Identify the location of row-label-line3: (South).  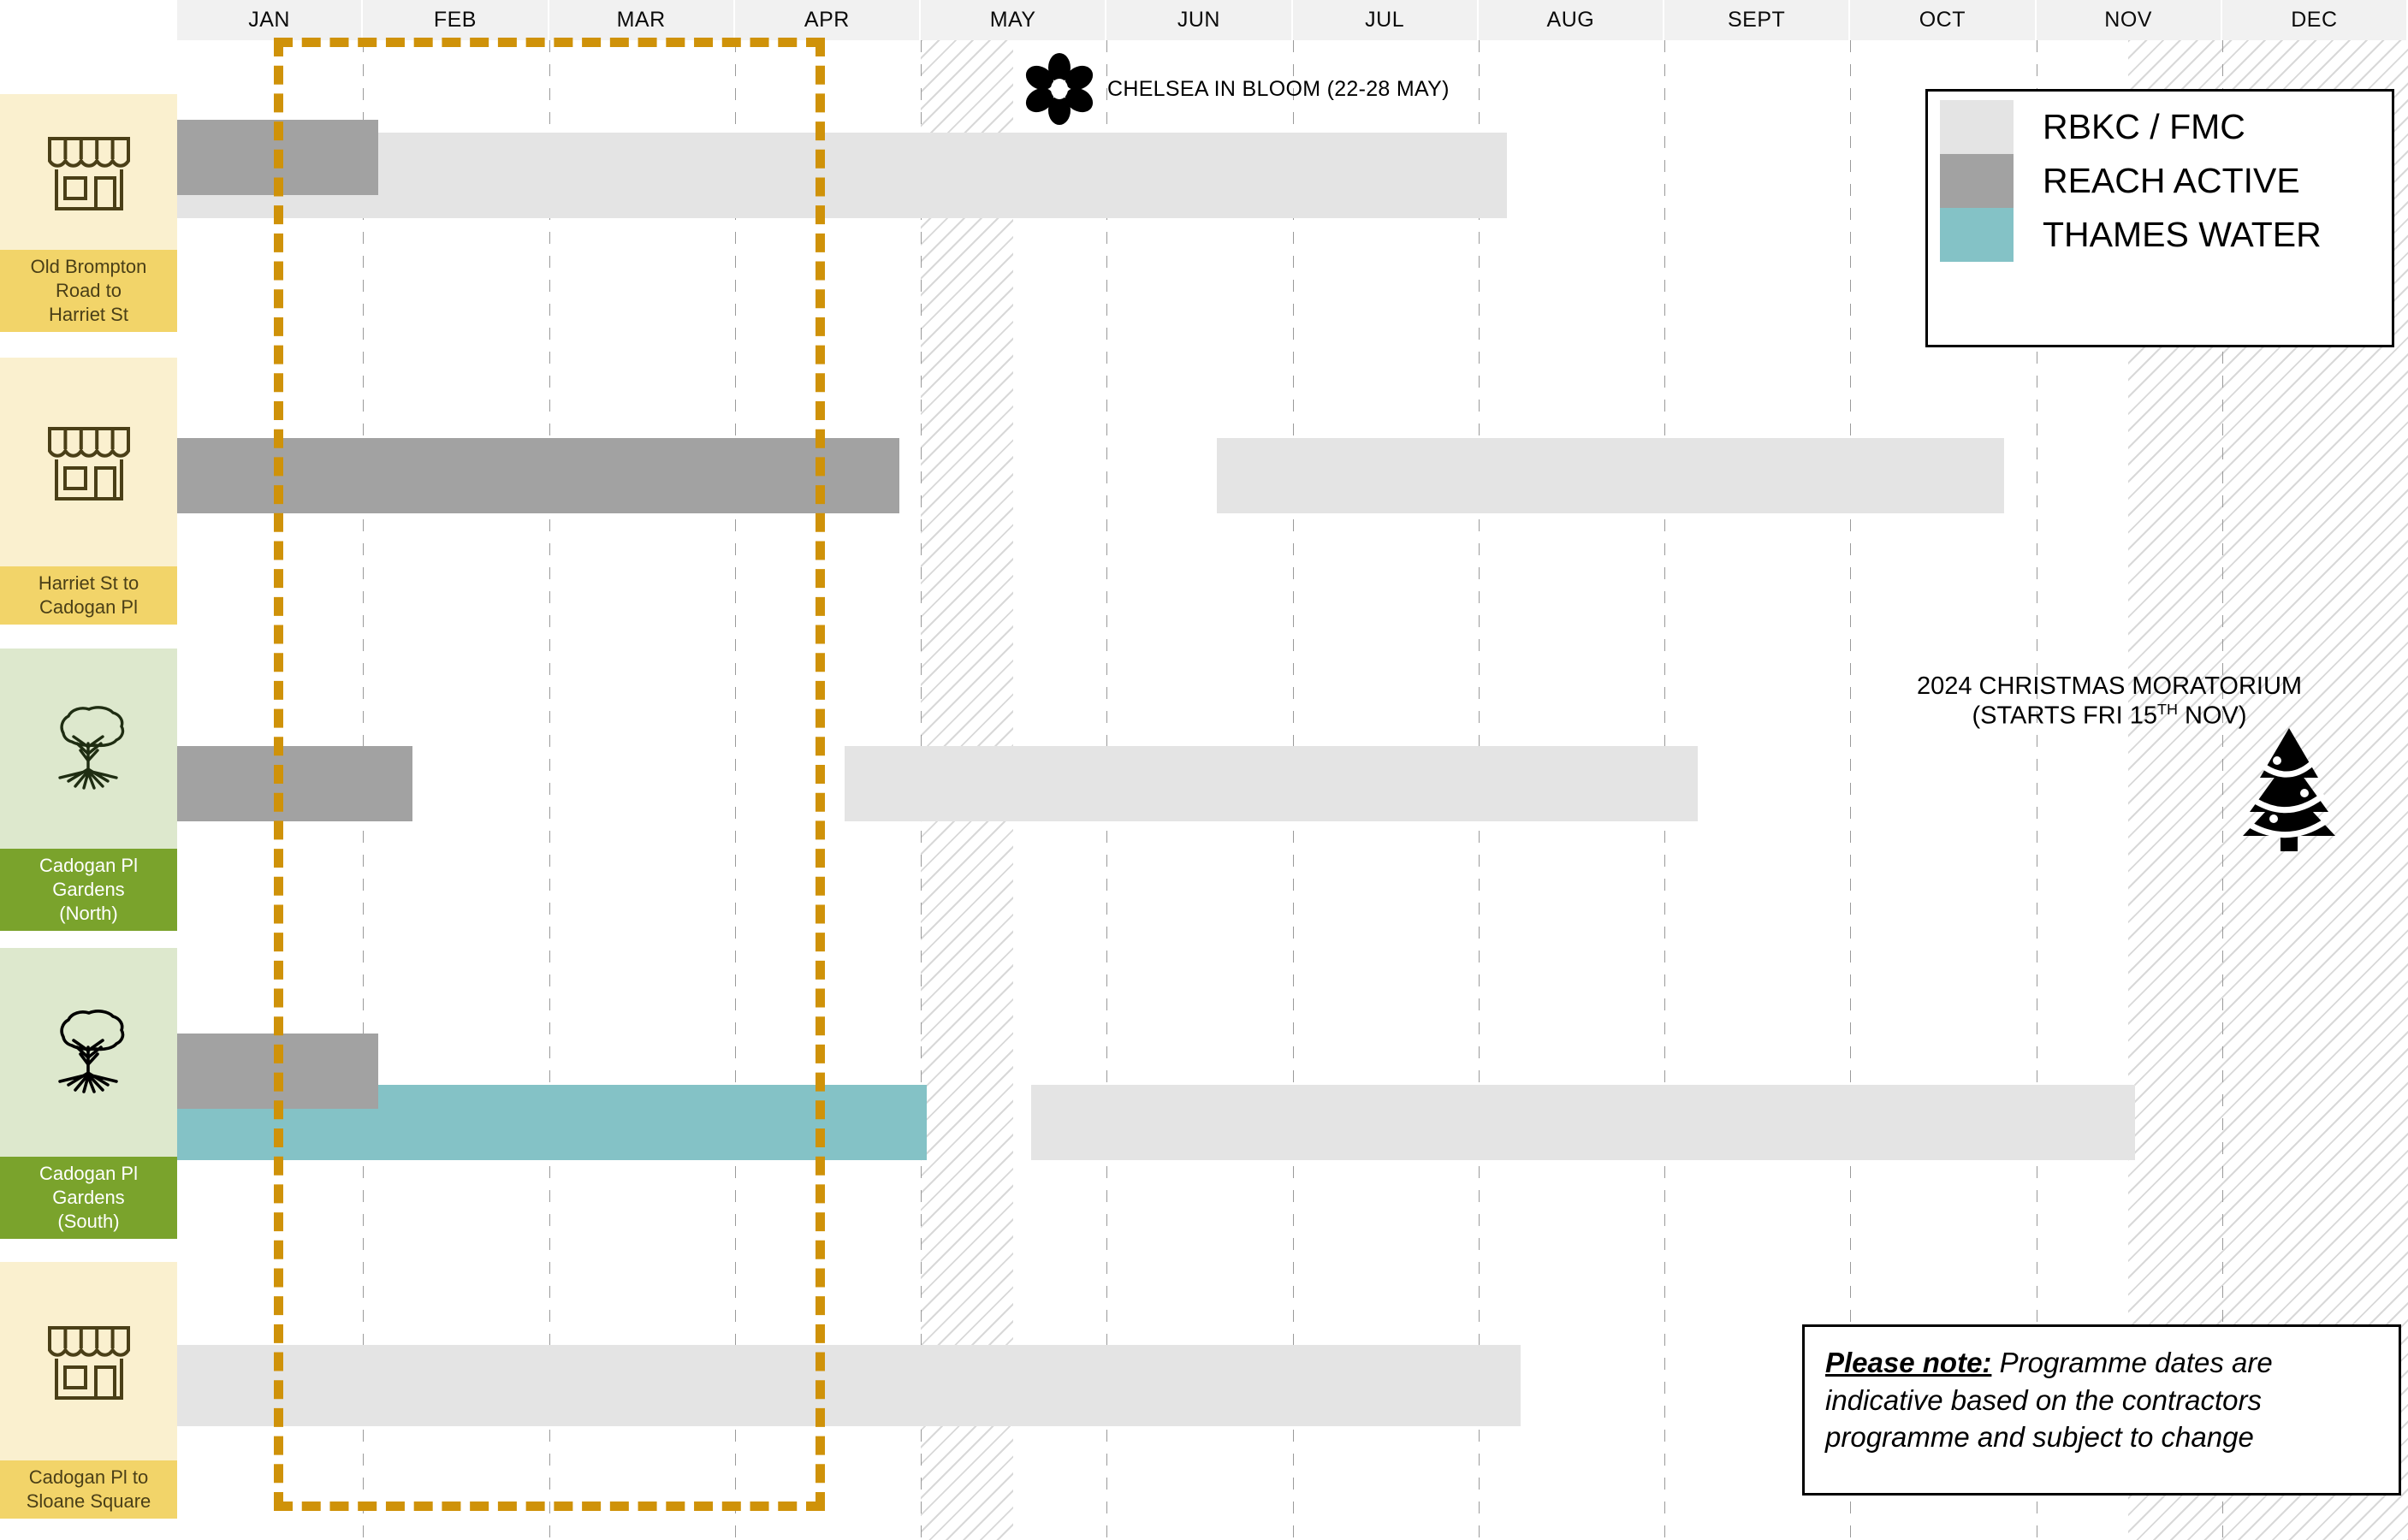
(88, 1221).